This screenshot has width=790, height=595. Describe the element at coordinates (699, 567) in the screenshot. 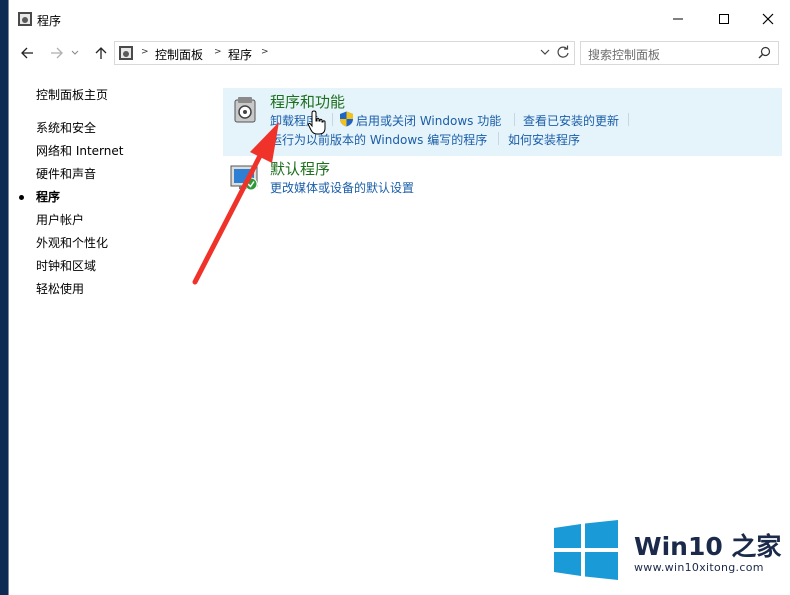

I see `watermark-url: www.win10xitong.com` at that location.